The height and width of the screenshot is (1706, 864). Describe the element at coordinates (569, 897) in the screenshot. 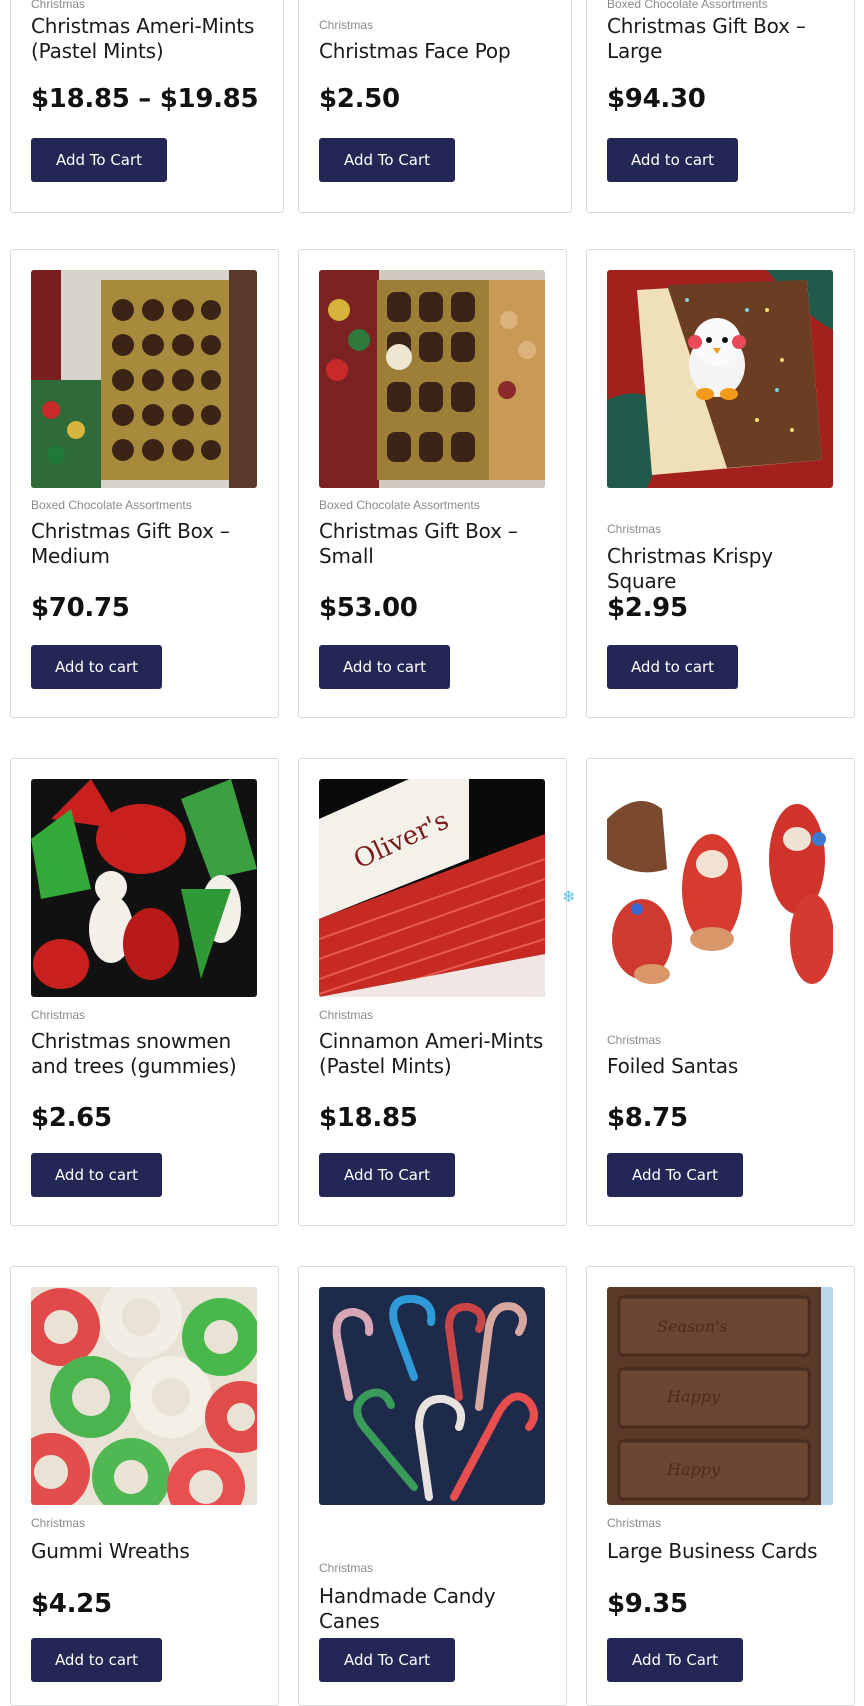

I see `snowflake-icon: ❄` at that location.